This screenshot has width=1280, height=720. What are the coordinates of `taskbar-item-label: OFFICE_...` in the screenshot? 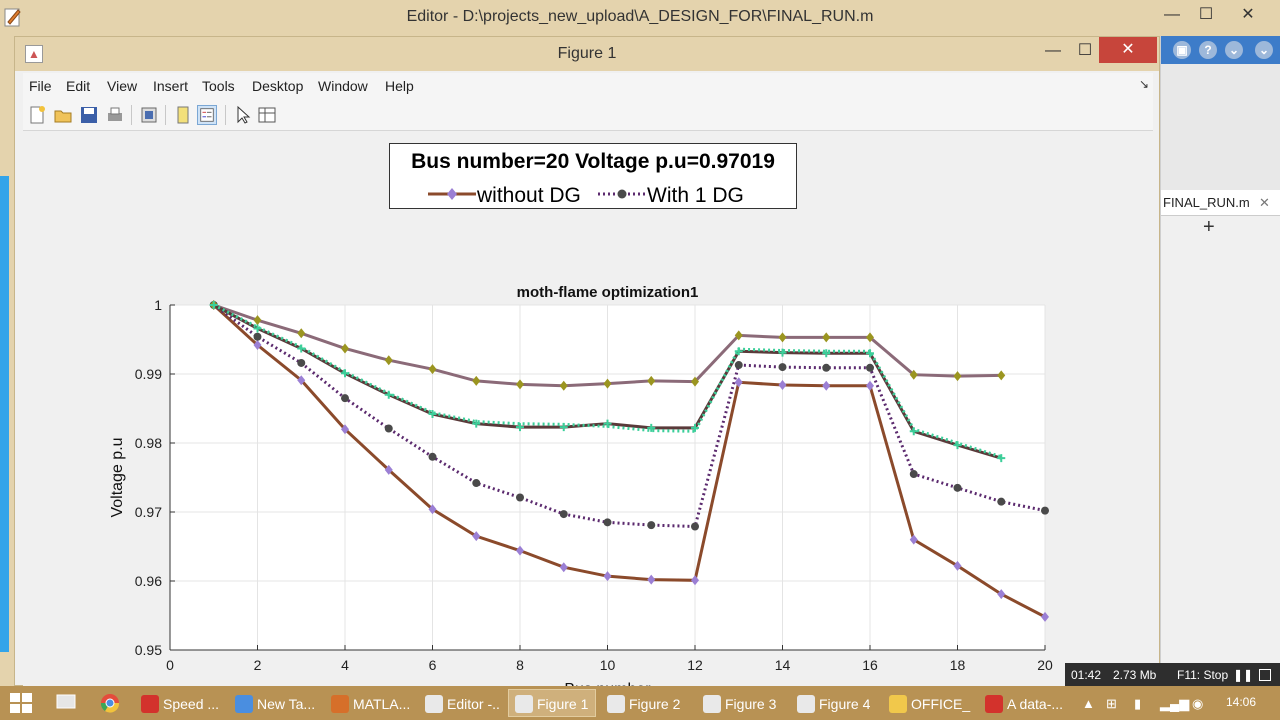 It's located at (941, 704).